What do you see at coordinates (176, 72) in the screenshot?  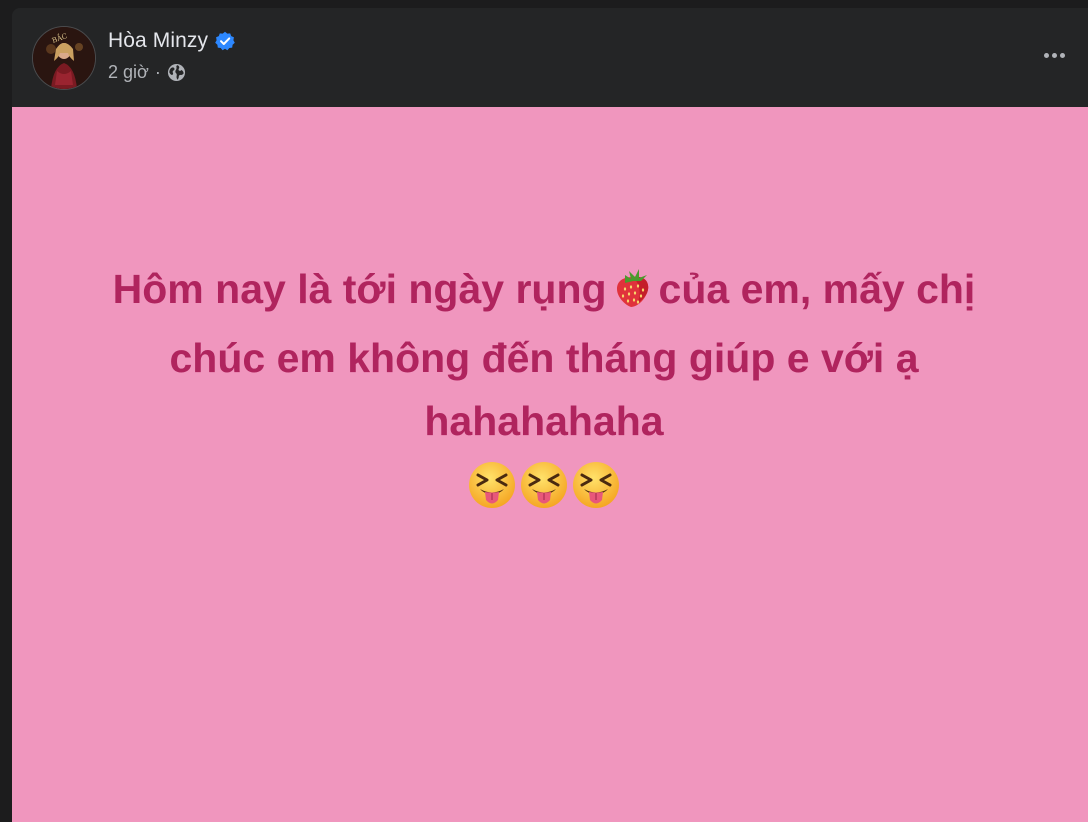 I see `globe-icon` at bounding box center [176, 72].